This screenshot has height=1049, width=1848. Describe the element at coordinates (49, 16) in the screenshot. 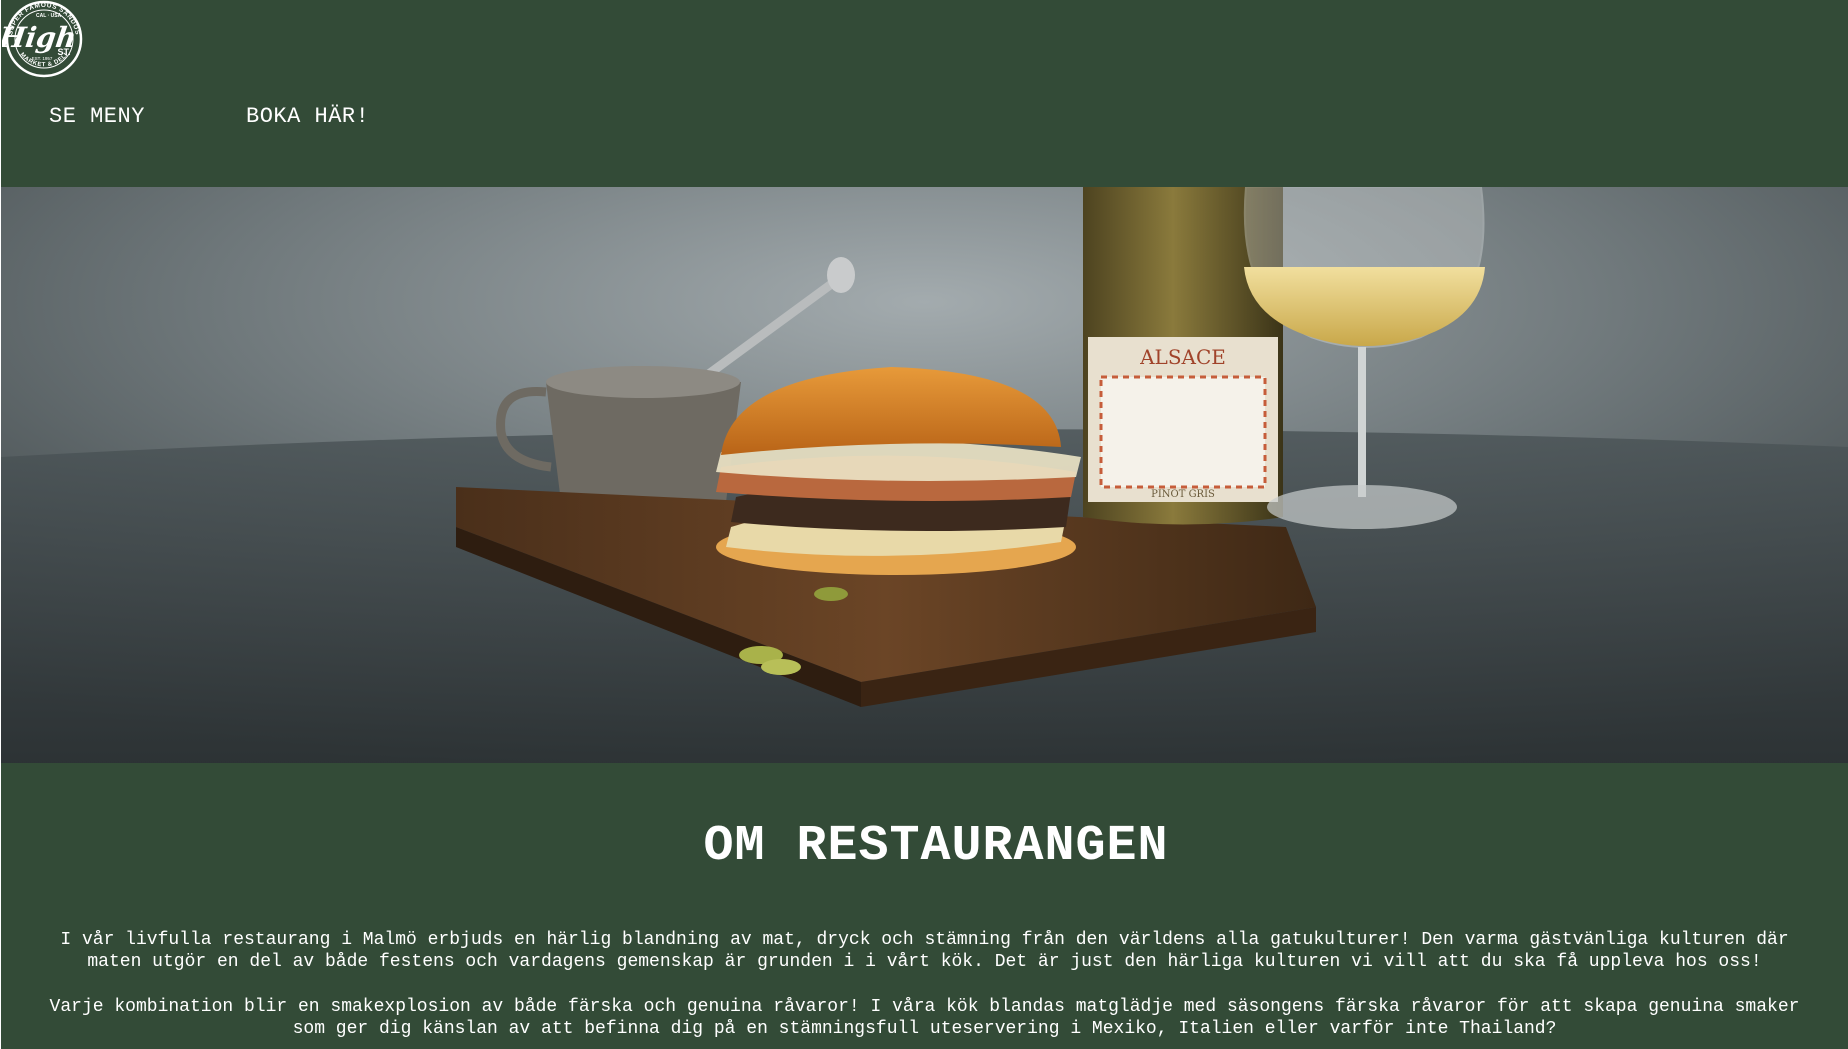

I see `logo-region: CAL · USA` at that location.